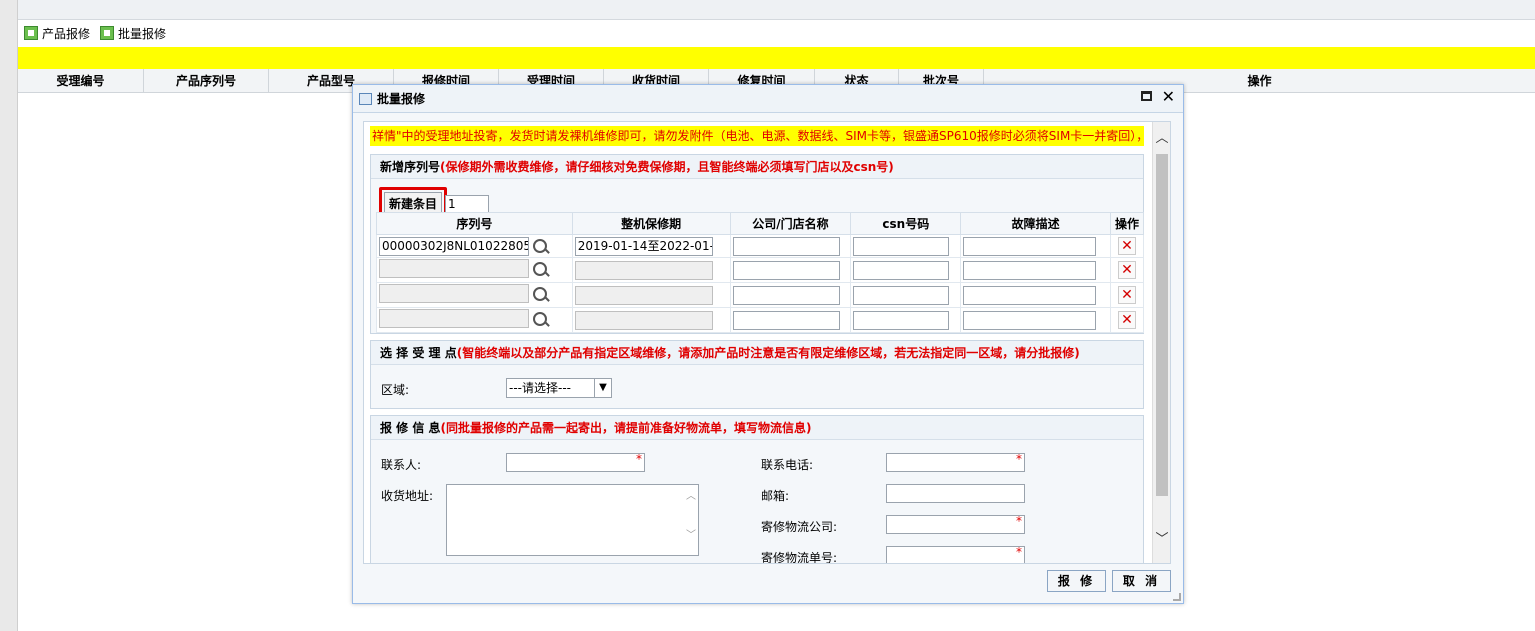 This screenshot has width=1535, height=631. I want to click on item-count-input: 1, so click(467, 203).